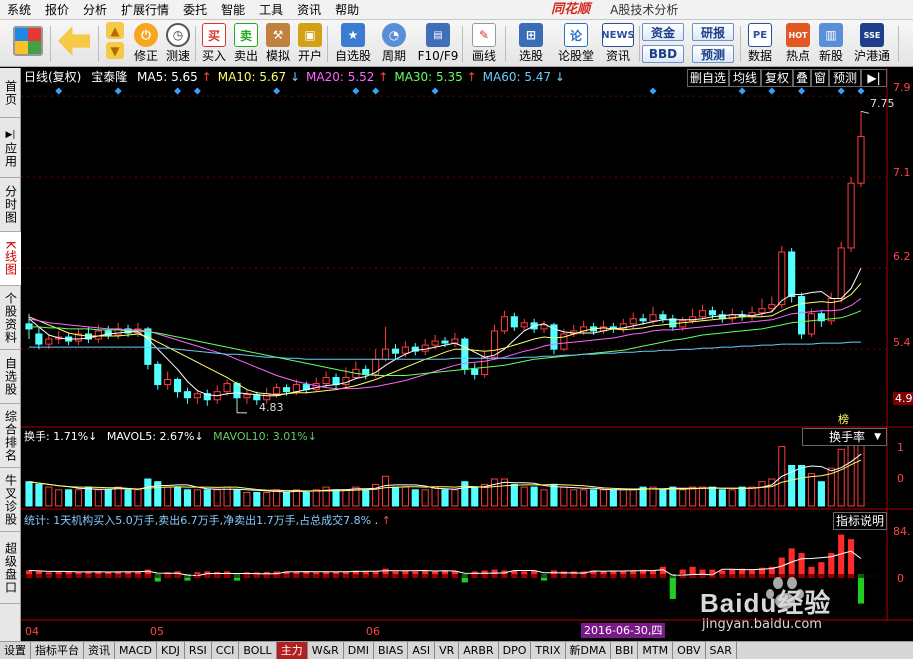 The height and width of the screenshot is (659, 913). I want to click on speed-test-button: ◷ 测速, so click(178, 44).